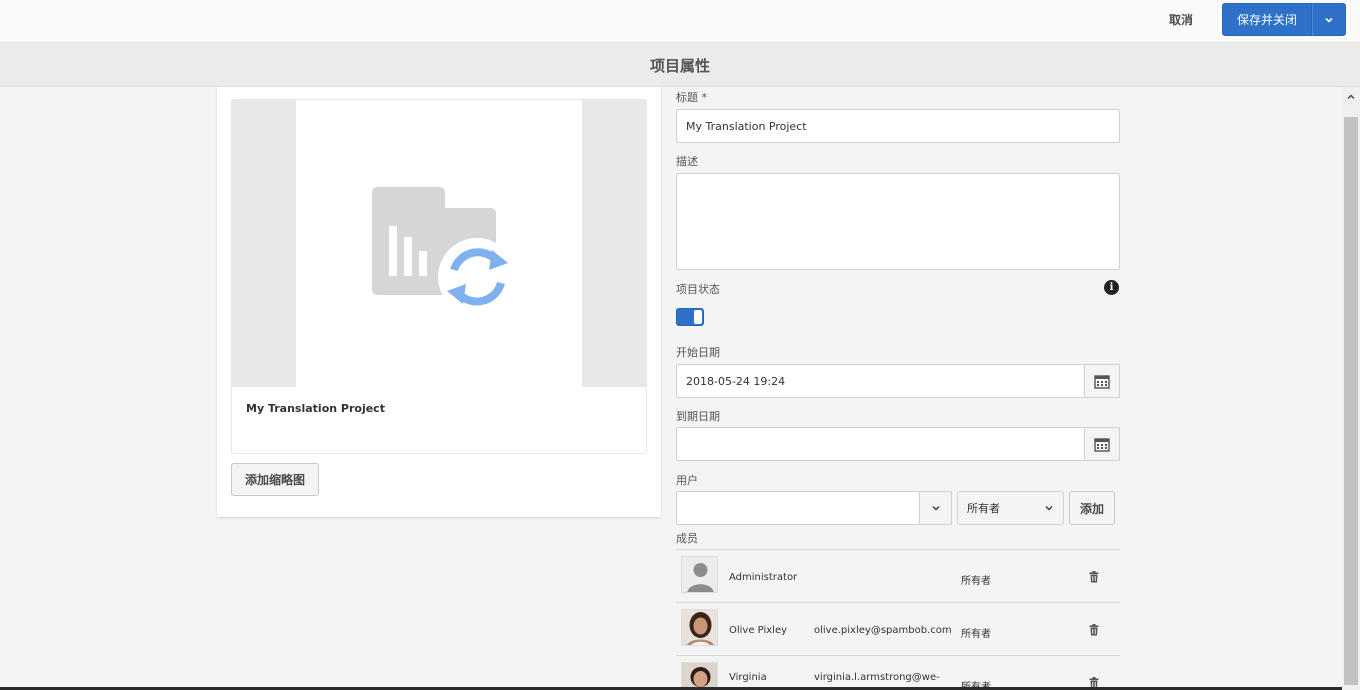 The image size is (1360, 690). What do you see at coordinates (880, 444) in the screenshot?
I see `due-date-input` at bounding box center [880, 444].